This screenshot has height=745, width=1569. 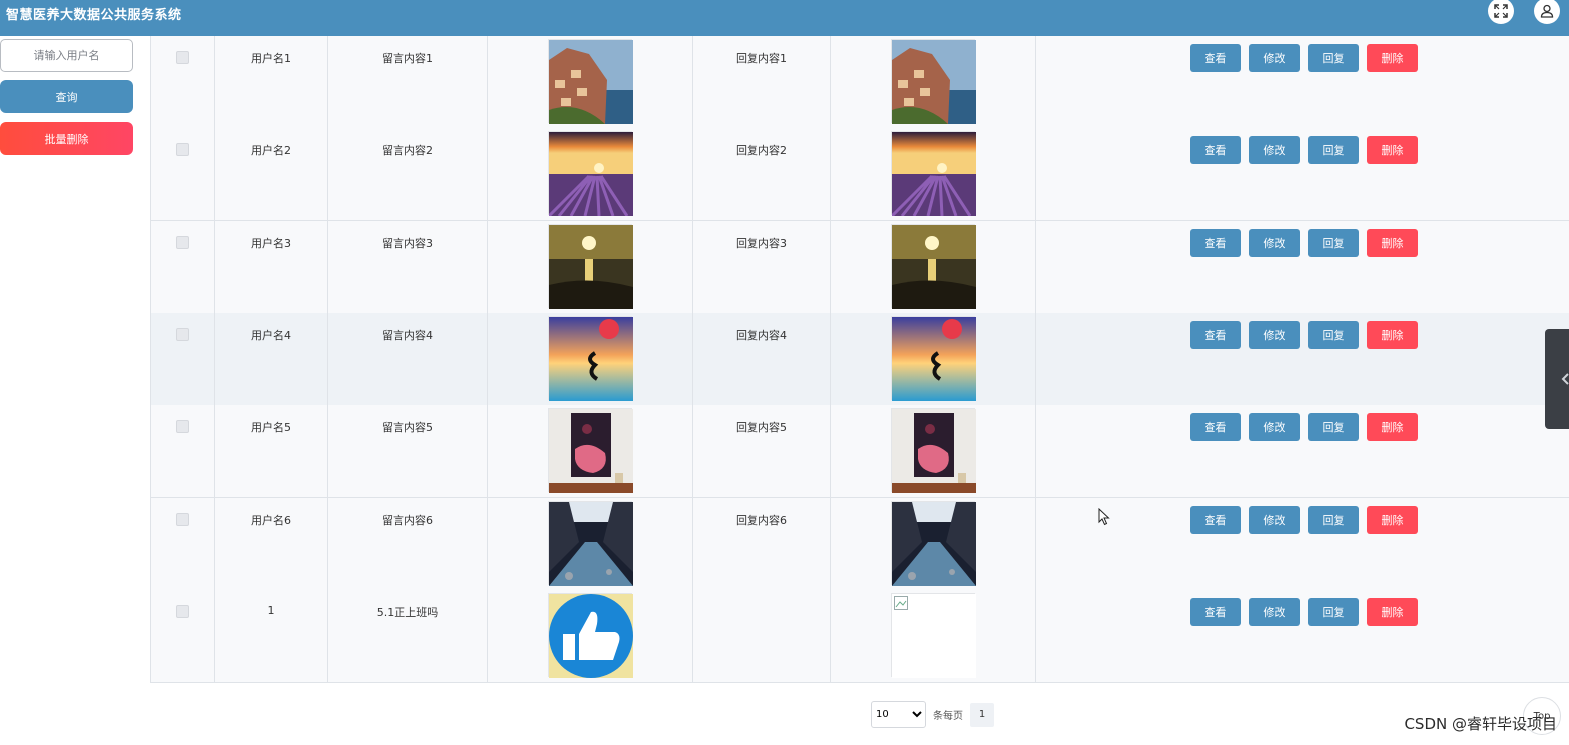 I want to click on username-cell: 1, so click(x=271, y=636).